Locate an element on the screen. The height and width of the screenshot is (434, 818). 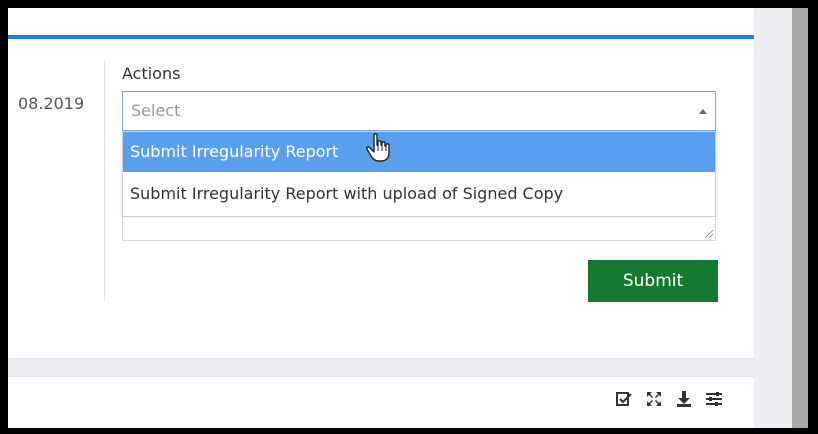
expand-icon is located at coordinates (654, 399).